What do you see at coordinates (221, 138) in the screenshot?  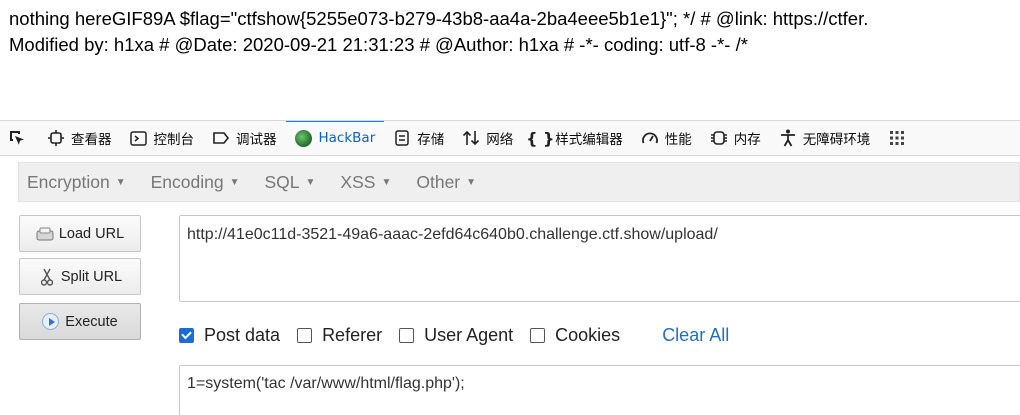 I see `debugger-icon` at bounding box center [221, 138].